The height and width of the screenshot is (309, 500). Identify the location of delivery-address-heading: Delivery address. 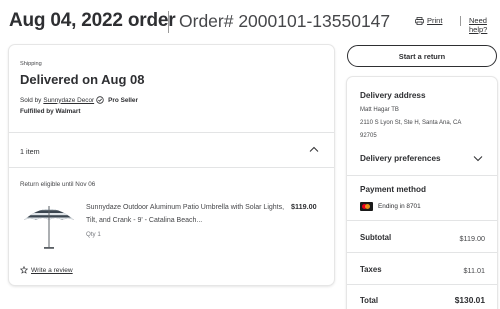
(393, 95).